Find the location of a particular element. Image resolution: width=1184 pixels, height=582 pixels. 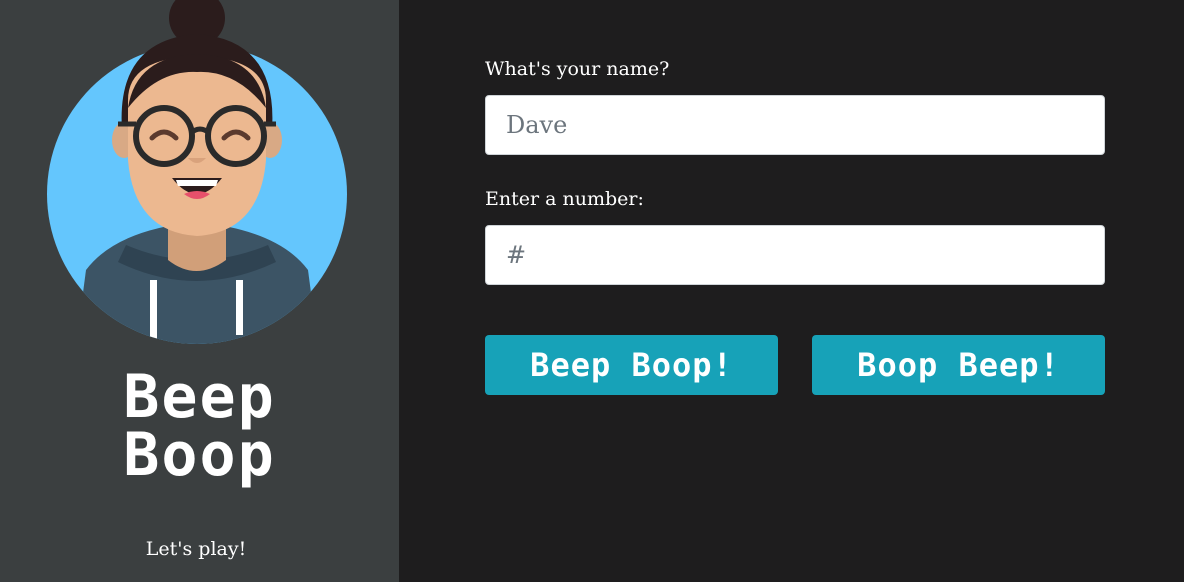

name-label: What's your name? is located at coordinates (577, 69).